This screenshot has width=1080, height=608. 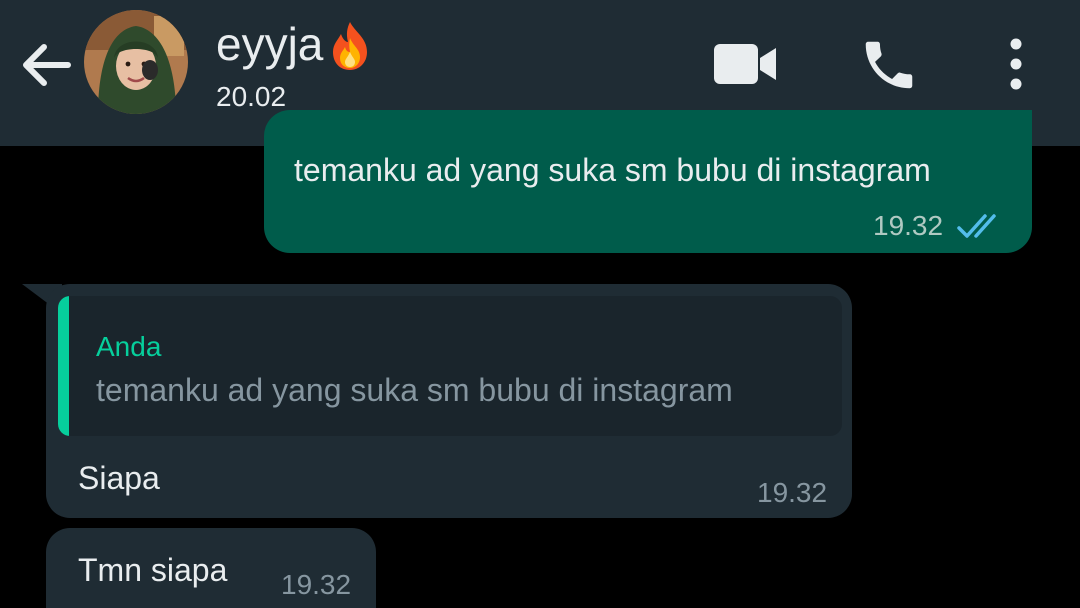 What do you see at coordinates (908, 225) in the screenshot?
I see `outgoing-message-time: 19.32` at bounding box center [908, 225].